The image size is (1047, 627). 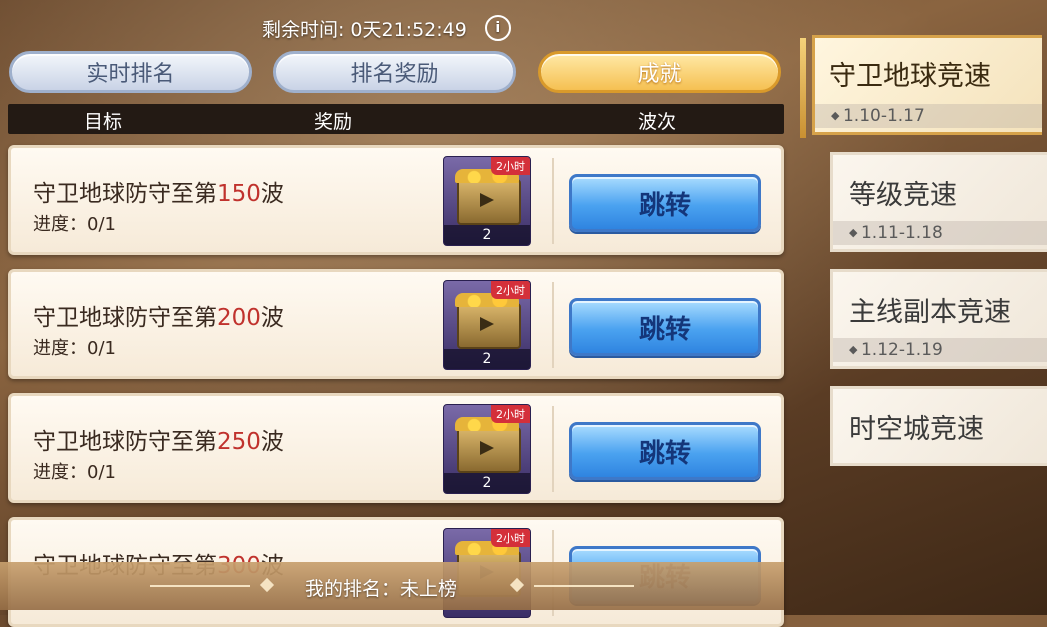 What do you see at coordinates (396, 324) in the screenshot?
I see `achievement-row: 守卫地球防守至第200波 进度：0/1 2小时 2 跳转` at bounding box center [396, 324].